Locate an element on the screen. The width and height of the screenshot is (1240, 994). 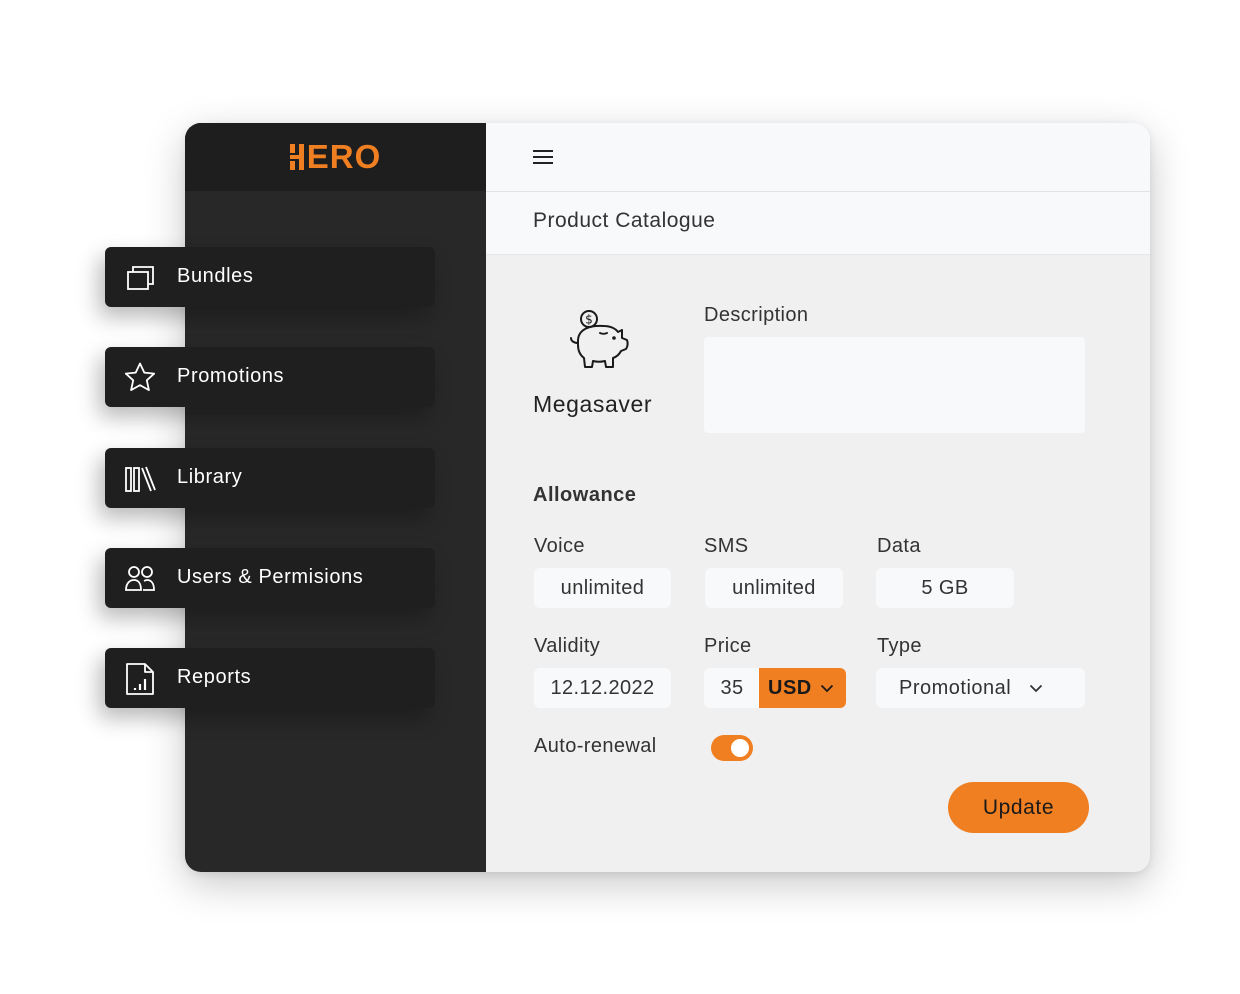
nav-item-users-permissions: Users & Permisions is located at coordinates (270, 578).